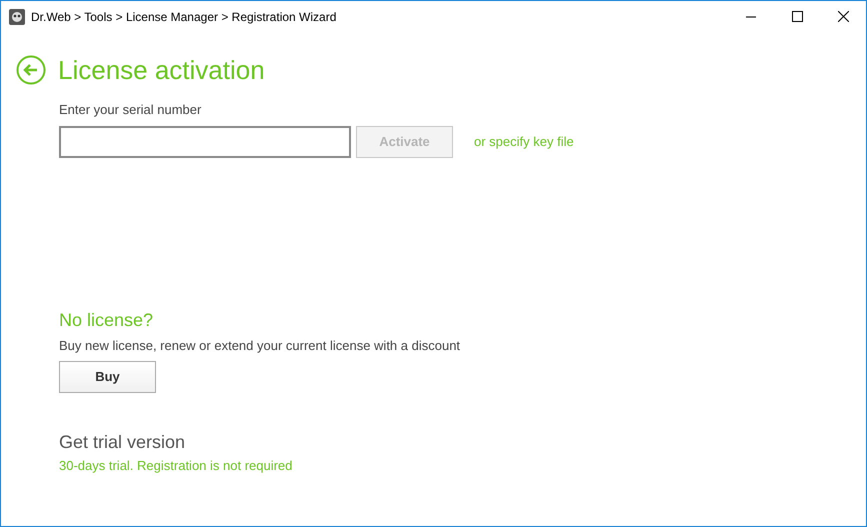  What do you see at coordinates (843, 16) in the screenshot?
I see `close-icon` at bounding box center [843, 16].